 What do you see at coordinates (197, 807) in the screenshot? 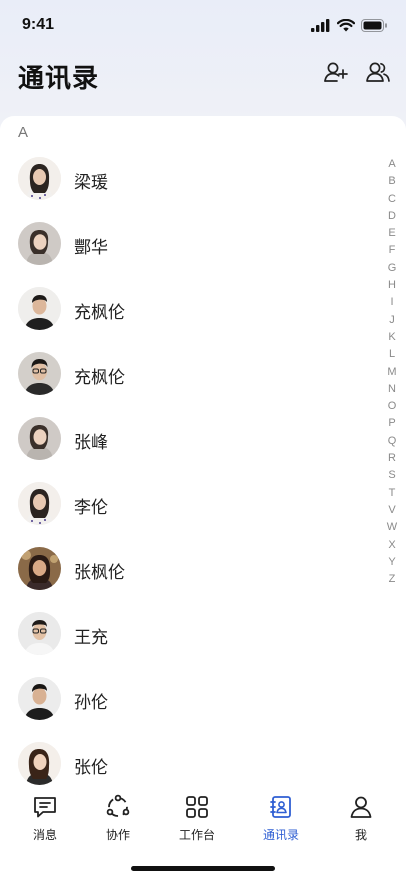
I see `workbench-icon` at bounding box center [197, 807].